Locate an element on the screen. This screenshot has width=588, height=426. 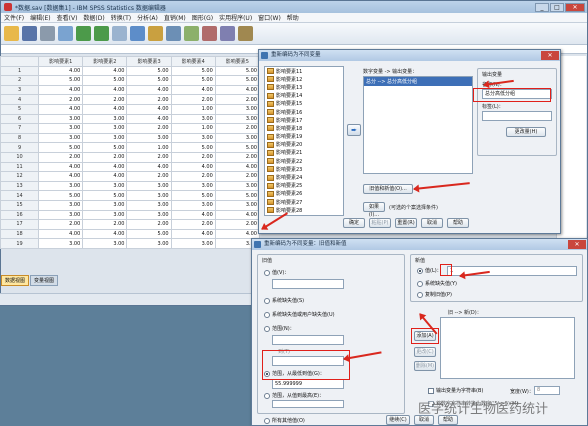
variable-list-item: 影响要素17 is located at coordinates (304, 120).